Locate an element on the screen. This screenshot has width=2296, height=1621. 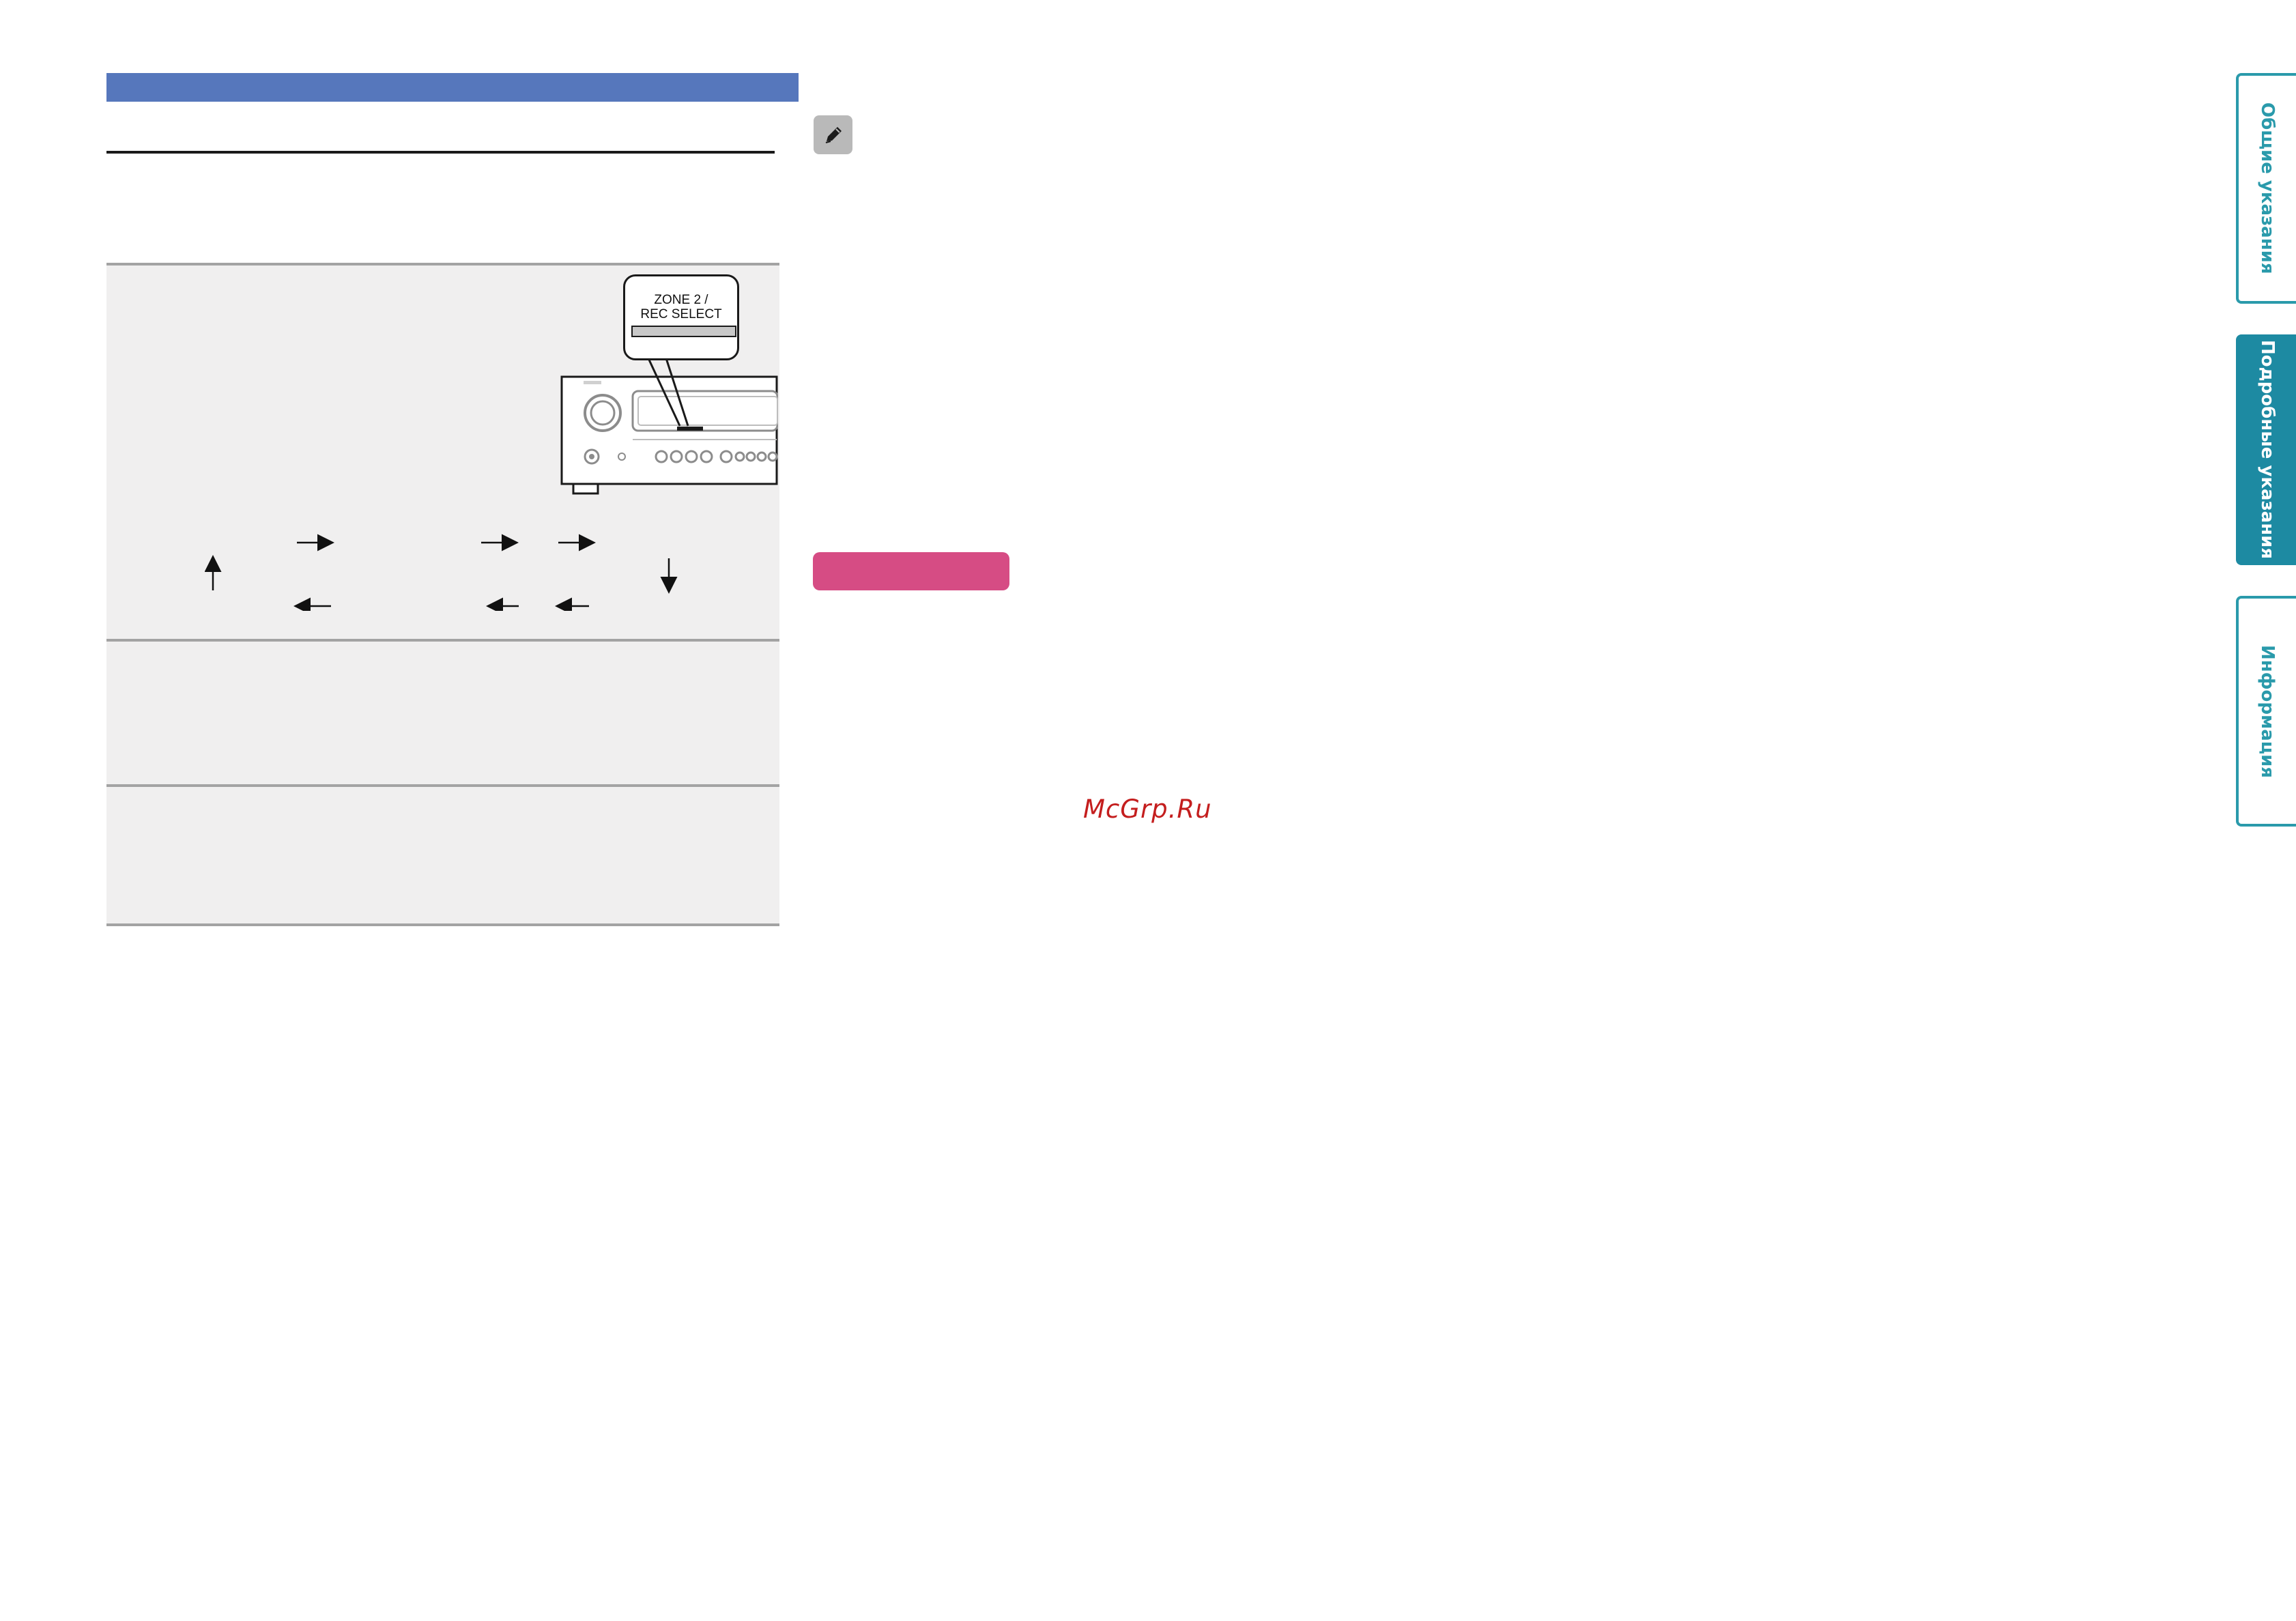
section-title-rule is located at coordinates (441, 152).